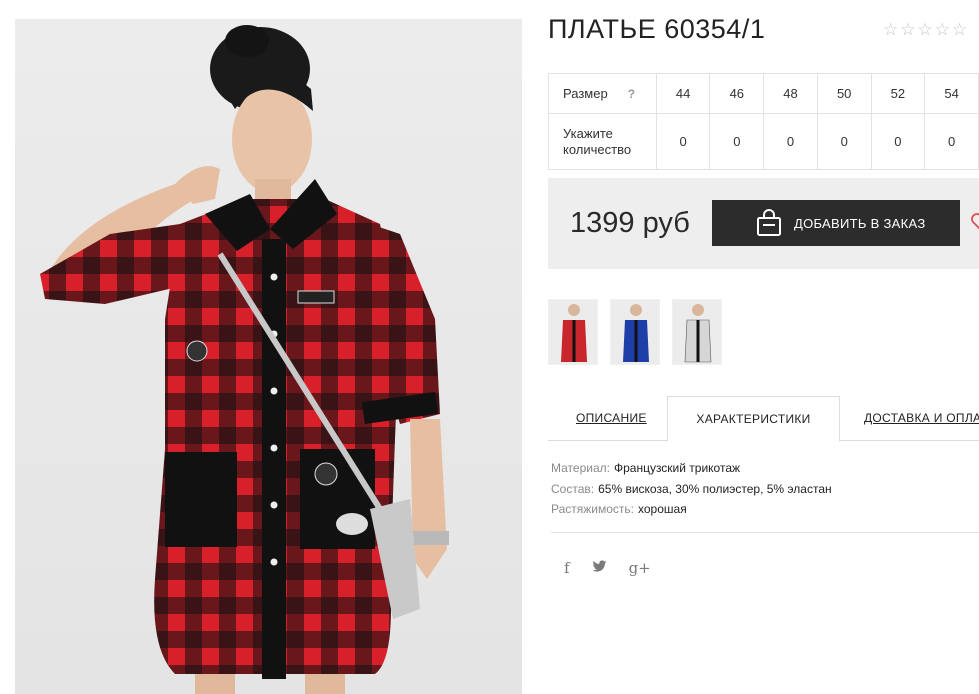  I want to click on divider, so click(765, 532).